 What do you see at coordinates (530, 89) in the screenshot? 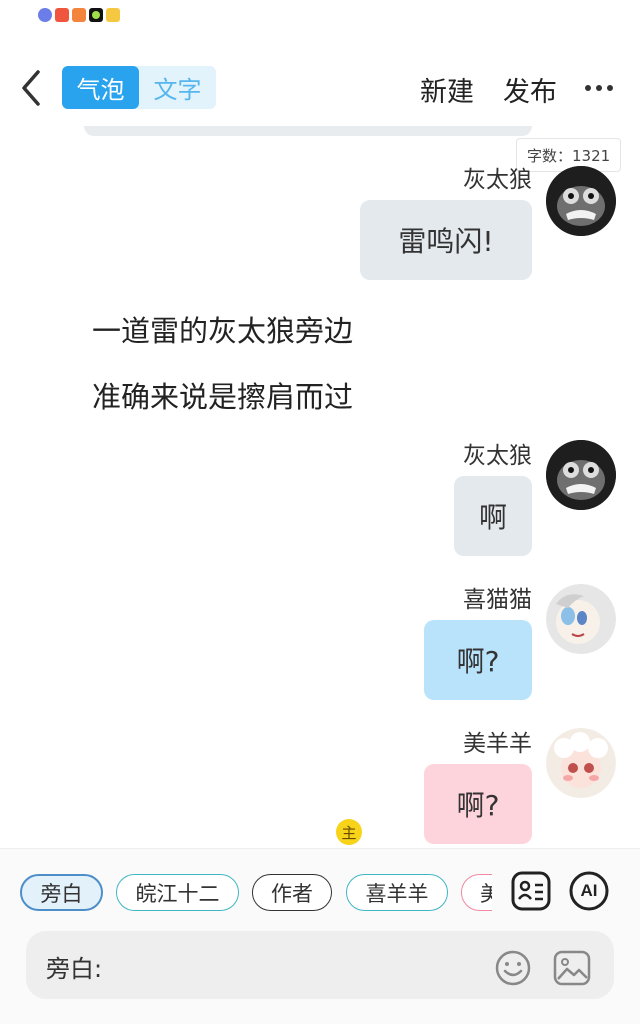
I see `publish-button: 发布` at bounding box center [530, 89].